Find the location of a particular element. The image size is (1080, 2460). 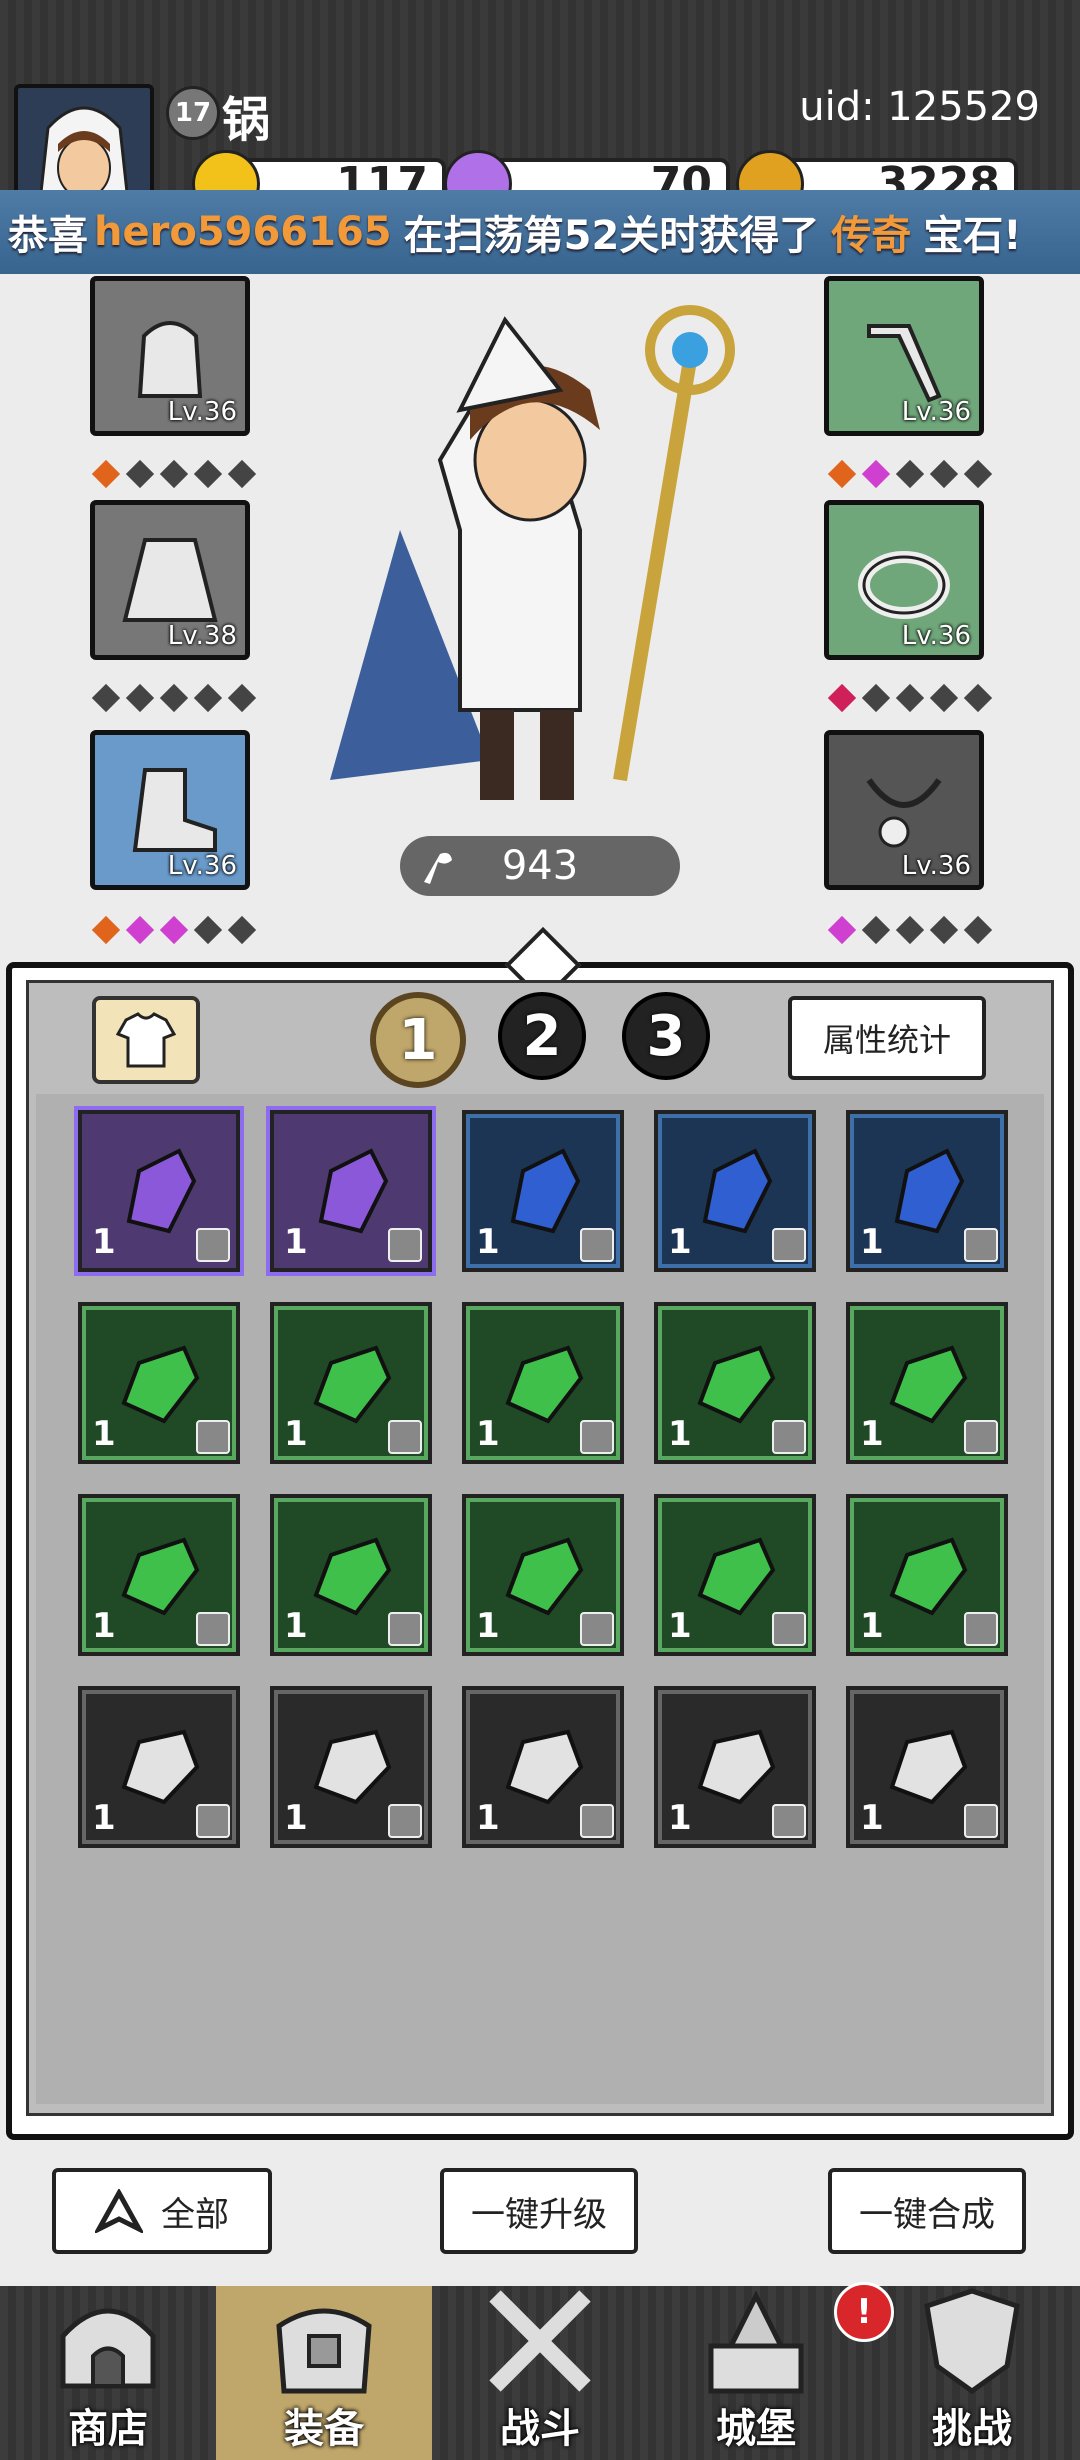

necklace-icon is located at coordinates (904, 813).